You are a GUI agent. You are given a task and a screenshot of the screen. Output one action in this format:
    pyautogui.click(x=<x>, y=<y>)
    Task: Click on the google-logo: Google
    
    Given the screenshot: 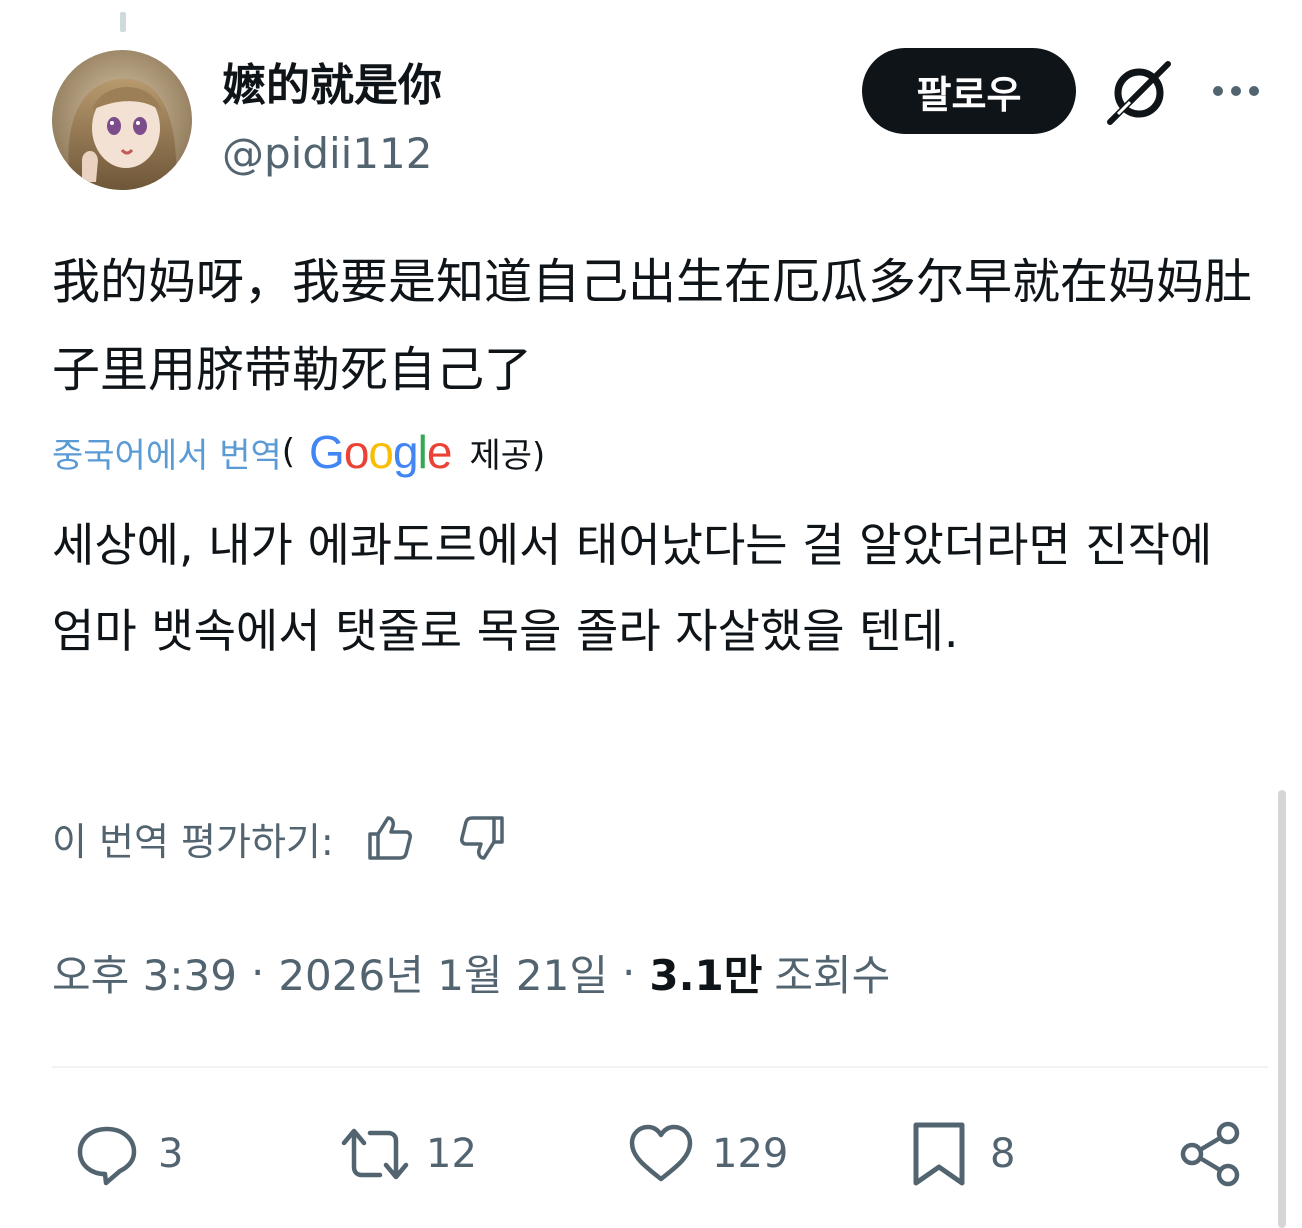 What is the action you would take?
    pyautogui.click(x=380, y=452)
    